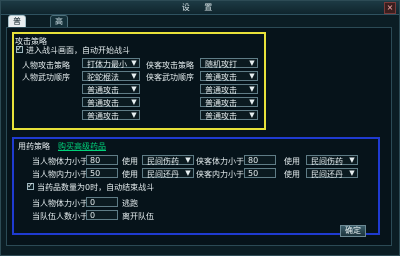 This screenshot has width=400, height=256. I want to click on servant-skill-dropdown-1: 普通攻击 ▼, so click(229, 76).